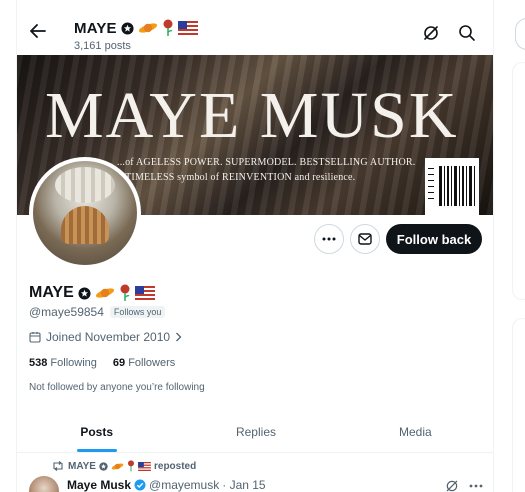 This screenshot has height=492, width=525. I want to click on profile-avatar, so click(85, 213).